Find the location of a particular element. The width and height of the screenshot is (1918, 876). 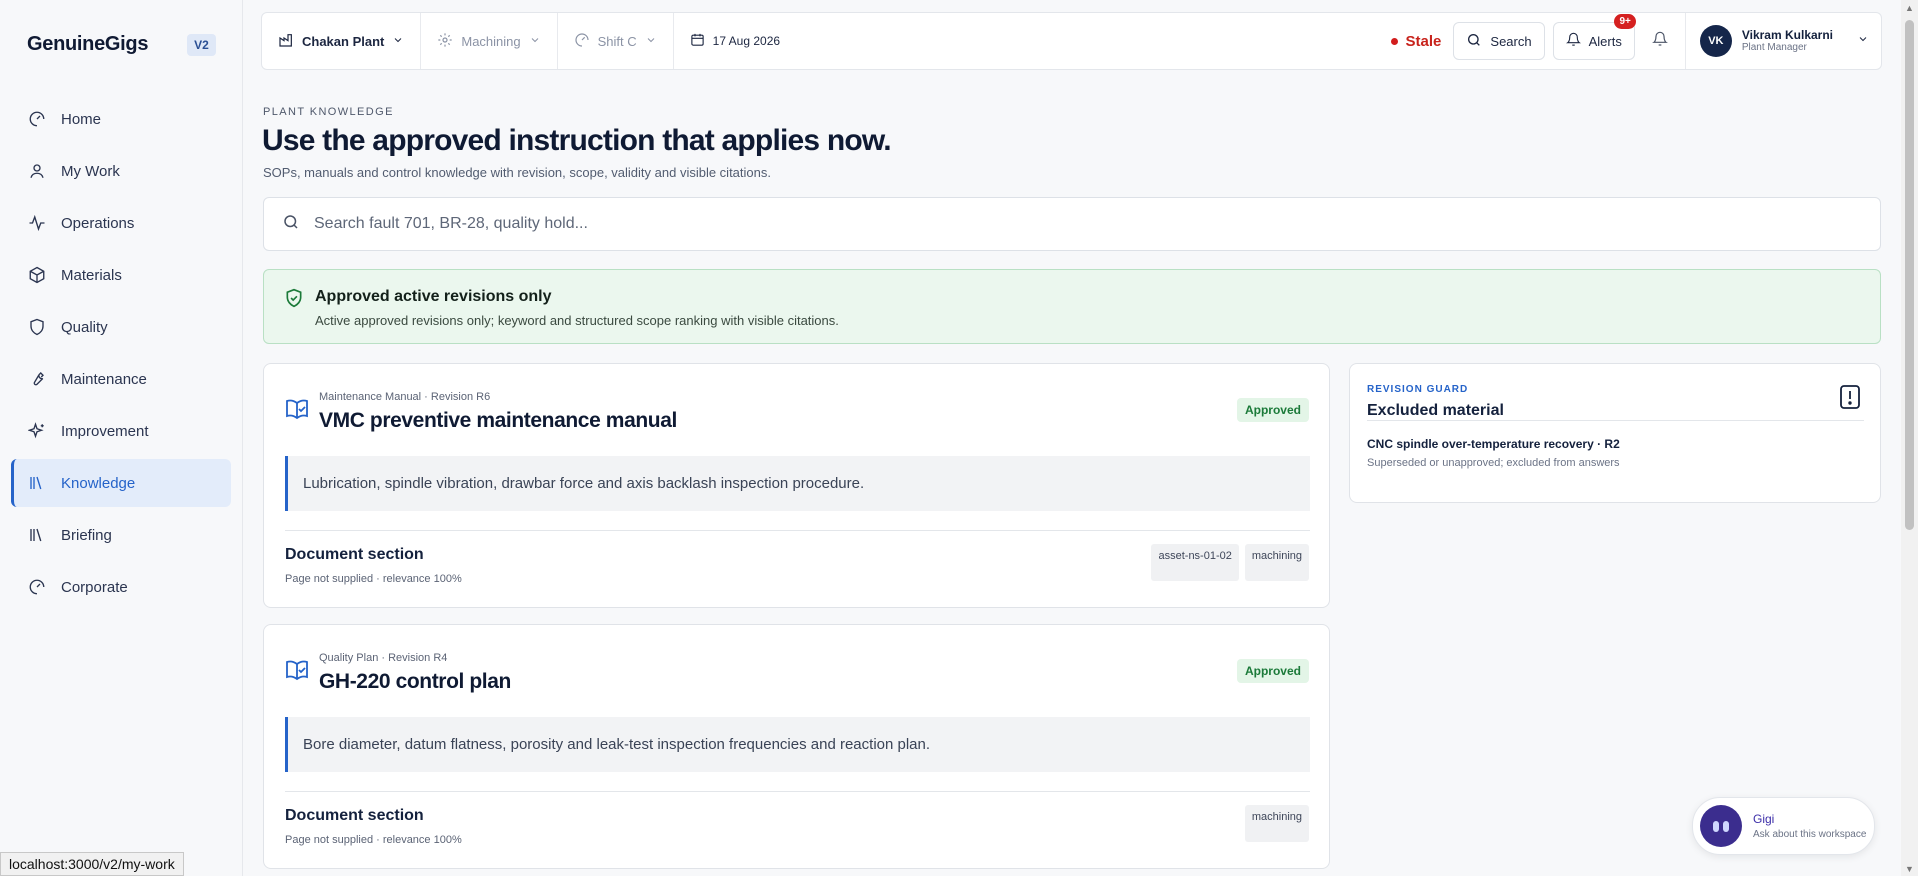

status-url-tooltip: localhost:3000/v2/my-work is located at coordinates (92, 864).